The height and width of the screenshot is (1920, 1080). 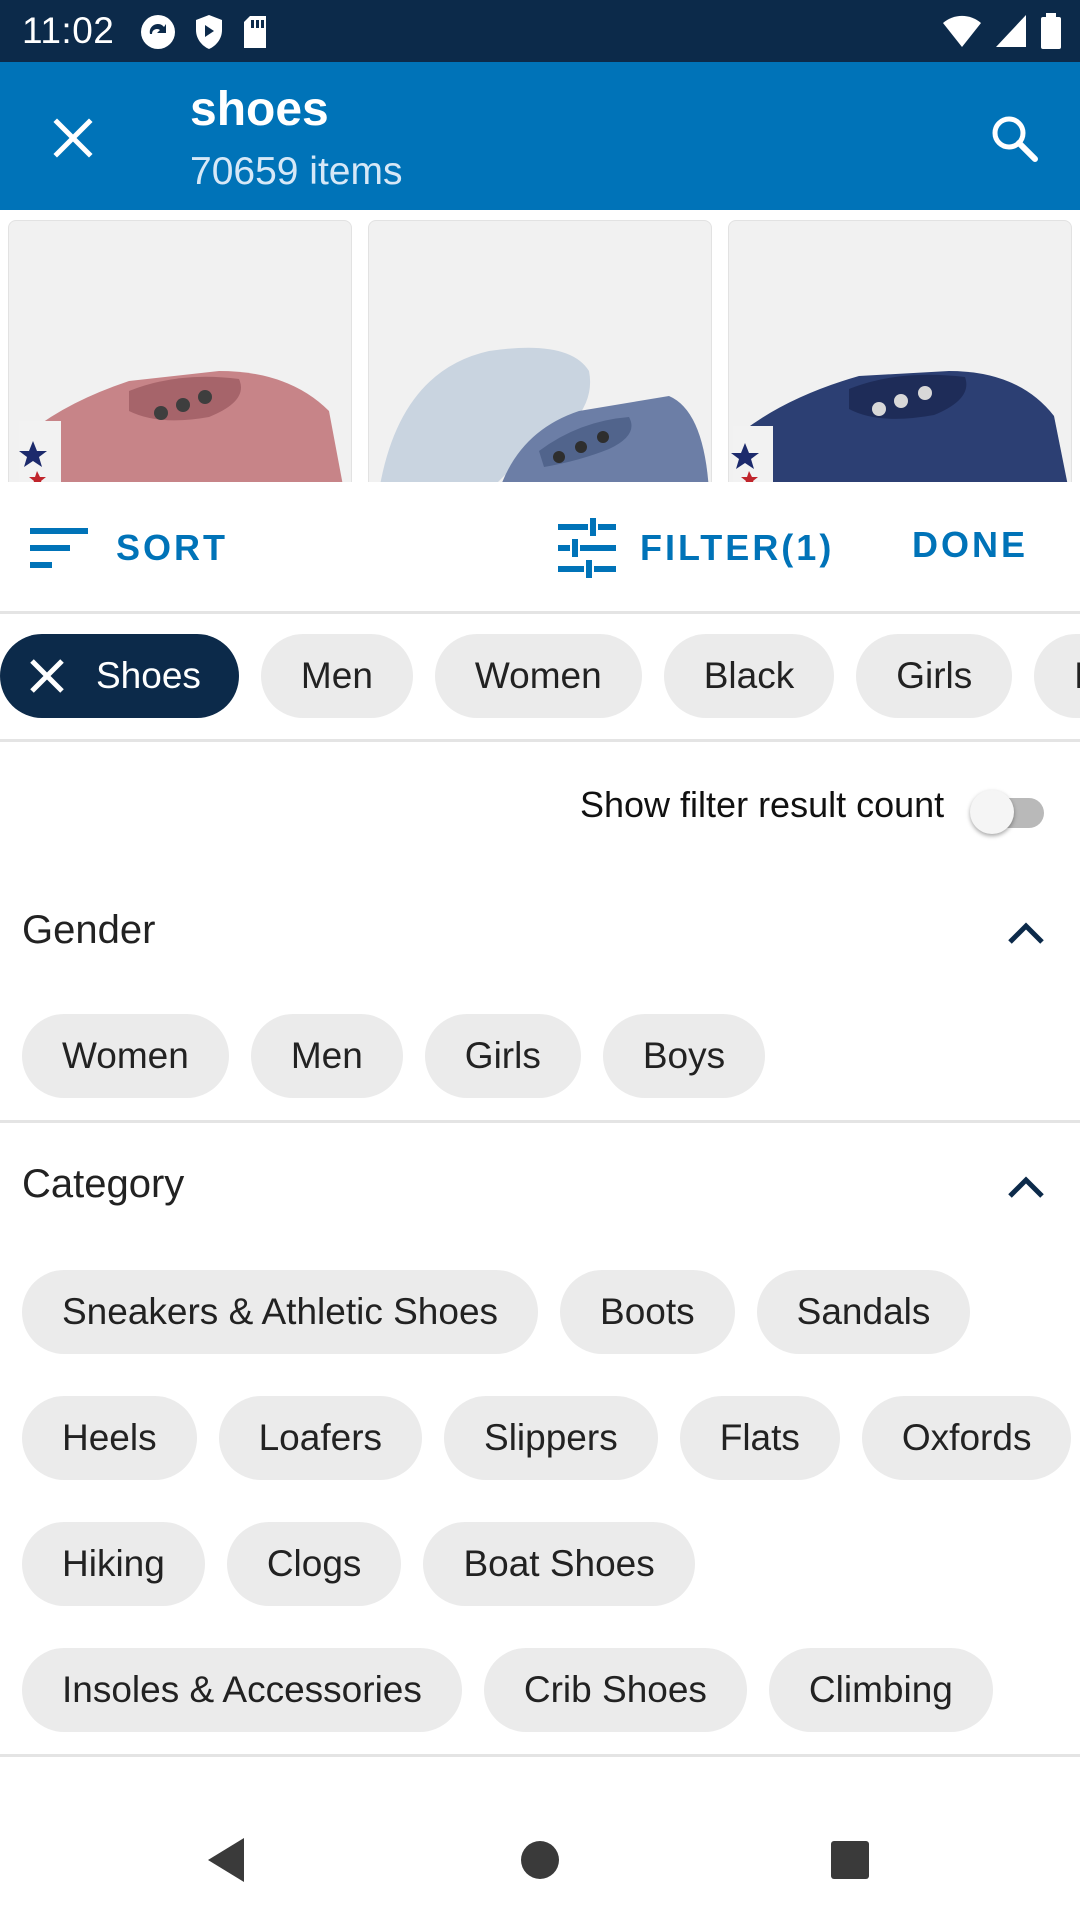 What do you see at coordinates (314, 1564) in the screenshot?
I see `category-chip: Clogs` at bounding box center [314, 1564].